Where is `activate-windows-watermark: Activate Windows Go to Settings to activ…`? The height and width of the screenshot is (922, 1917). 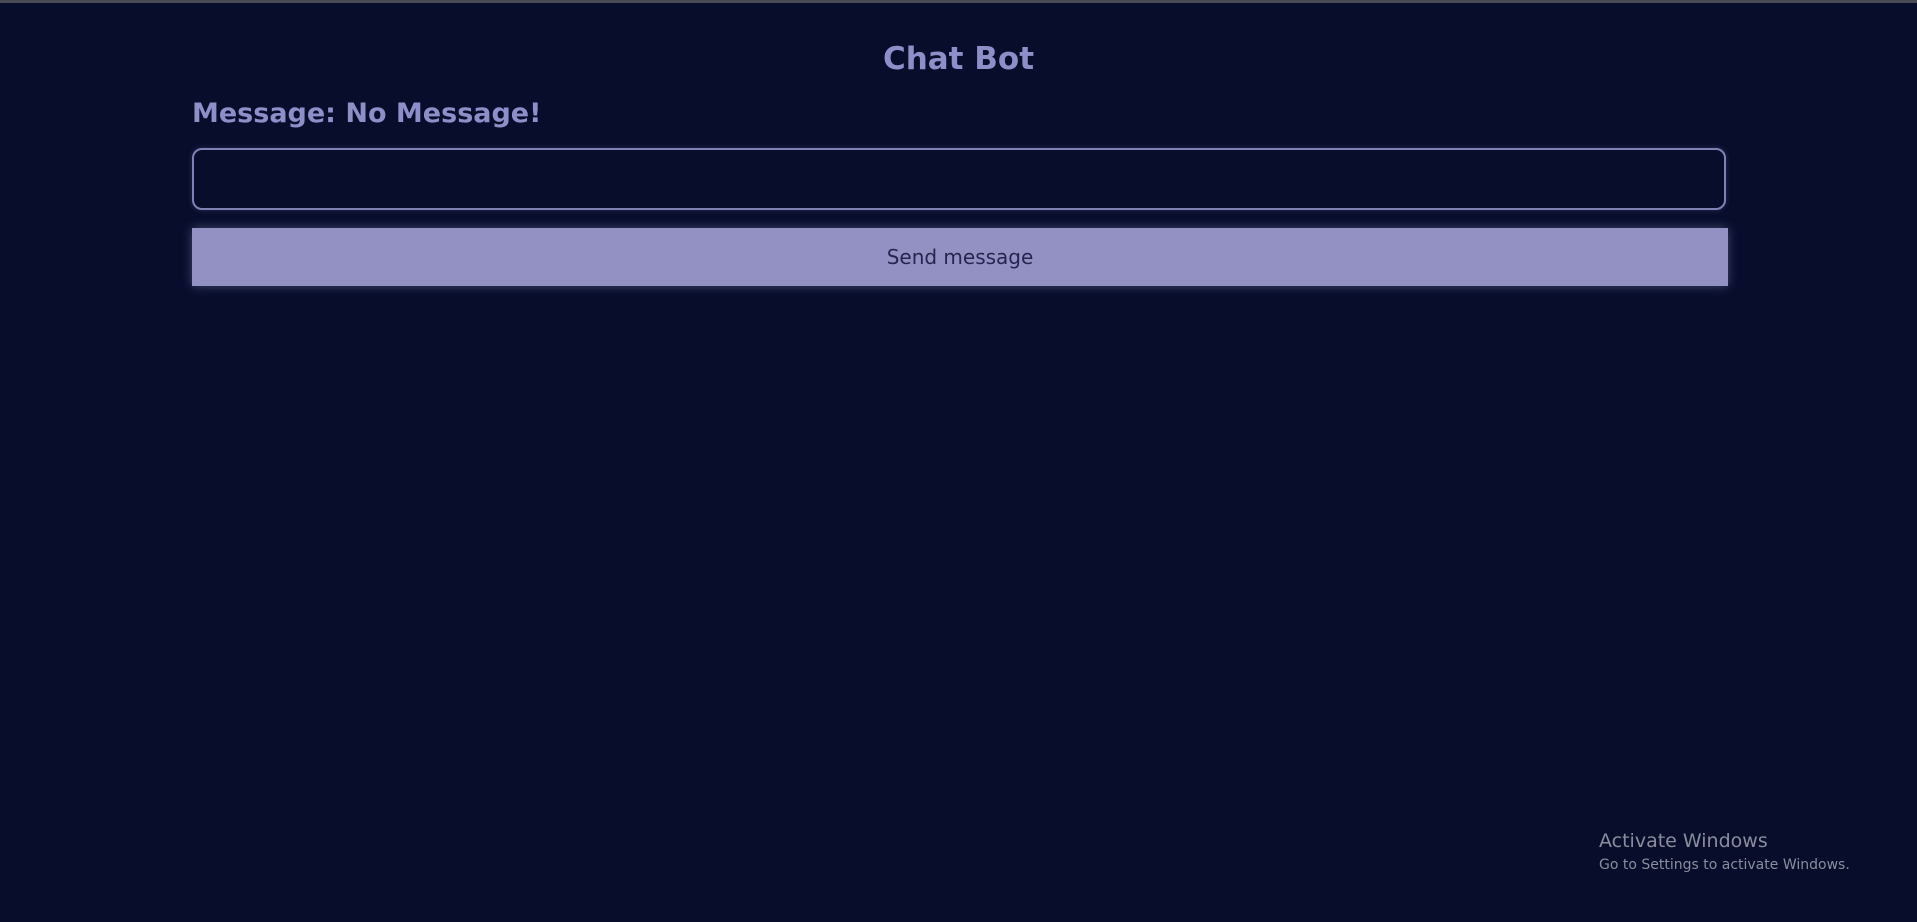
activate-windows-watermark: Activate Windows Go to Settings to activ… is located at coordinates (1724, 852).